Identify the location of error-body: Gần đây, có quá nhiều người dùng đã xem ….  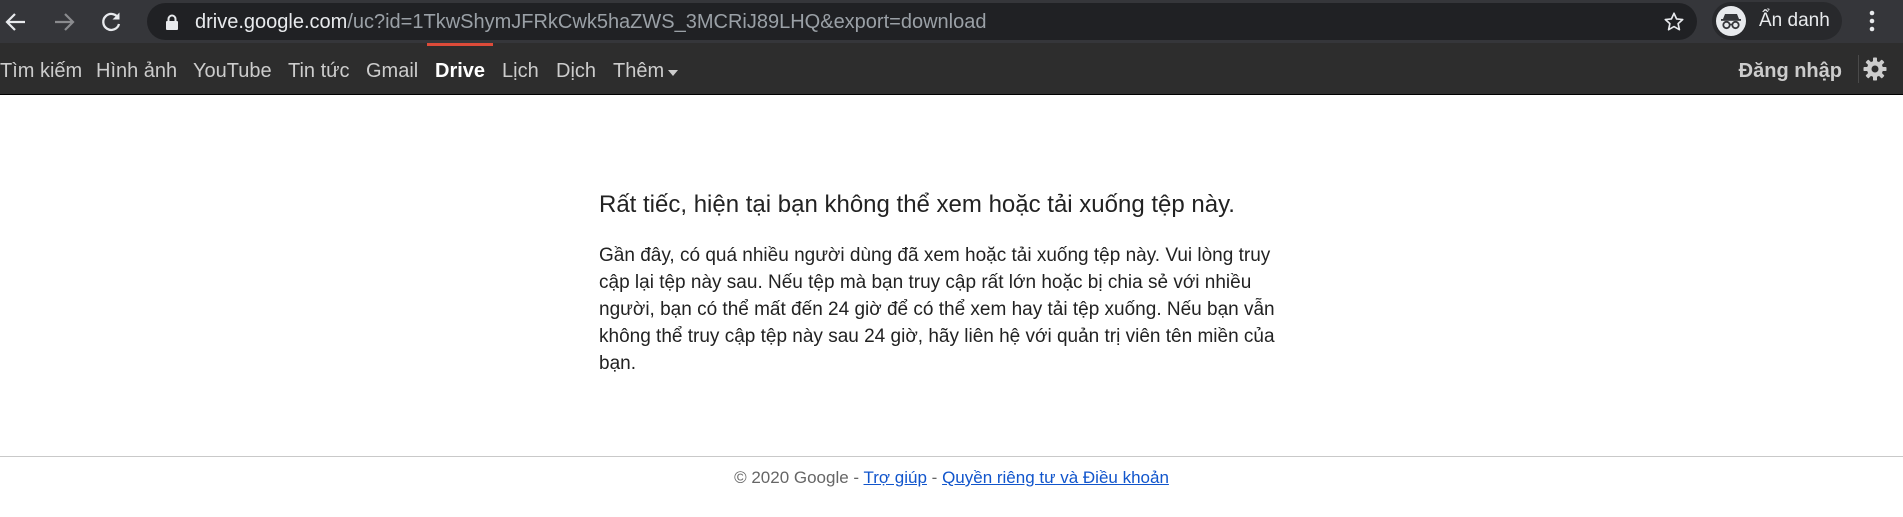
(937, 309).